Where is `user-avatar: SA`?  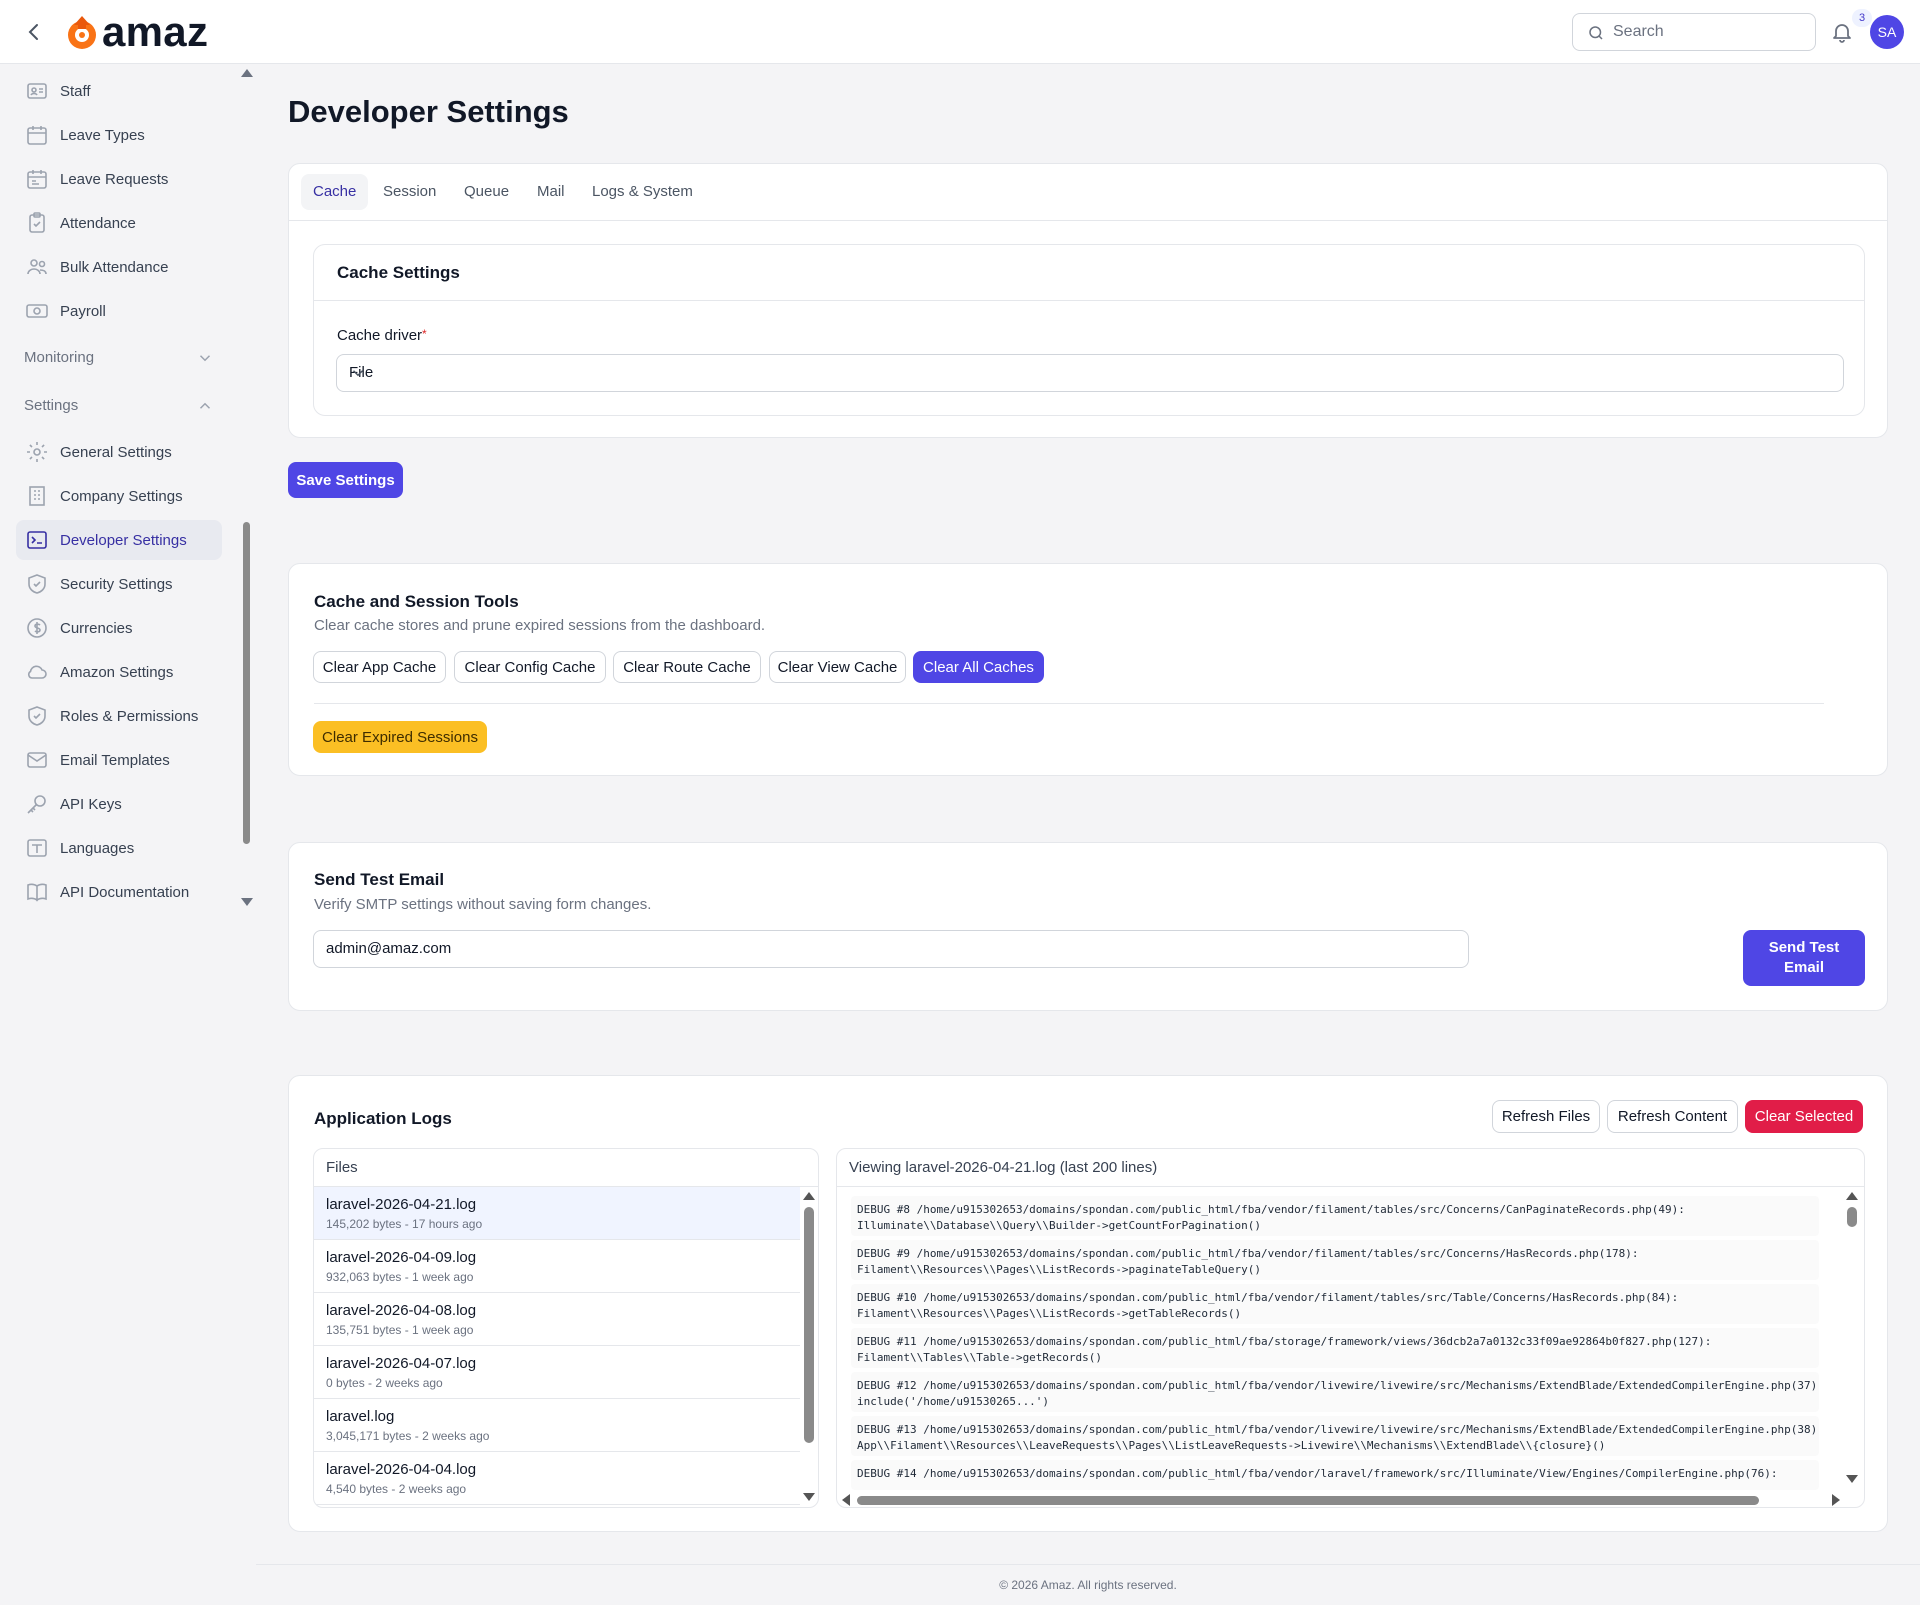 user-avatar: SA is located at coordinates (1887, 32).